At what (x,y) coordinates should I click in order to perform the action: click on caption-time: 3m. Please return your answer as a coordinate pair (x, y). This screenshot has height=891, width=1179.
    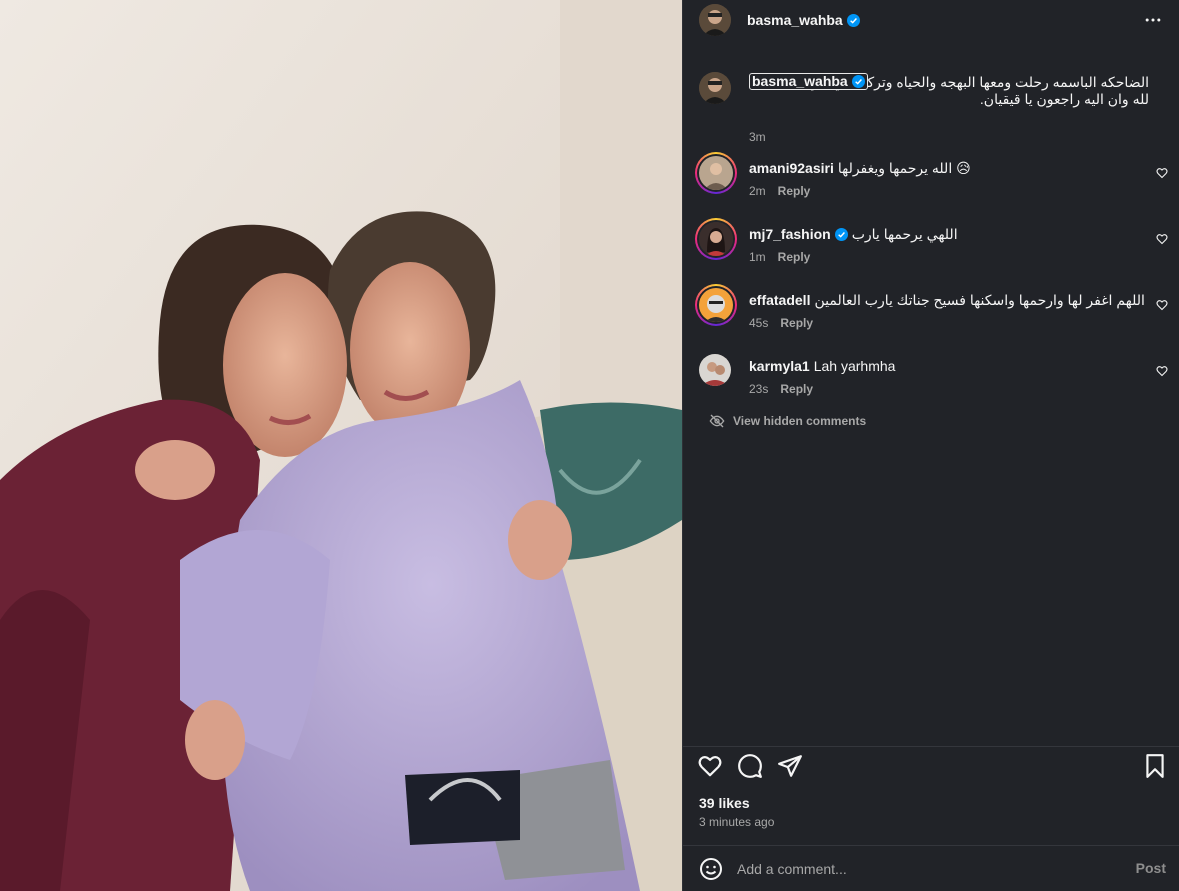
    Looking at the image, I should click on (757, 137).